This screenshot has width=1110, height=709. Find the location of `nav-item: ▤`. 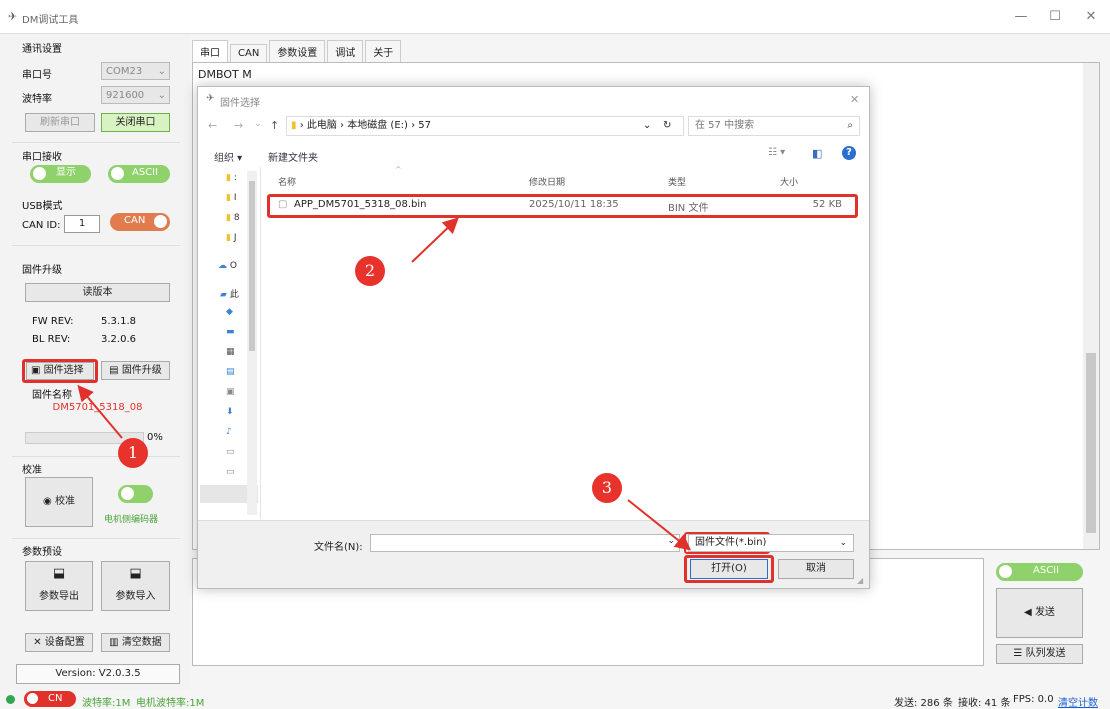

nav-item: ▤ is located at coordinates (230, 377).